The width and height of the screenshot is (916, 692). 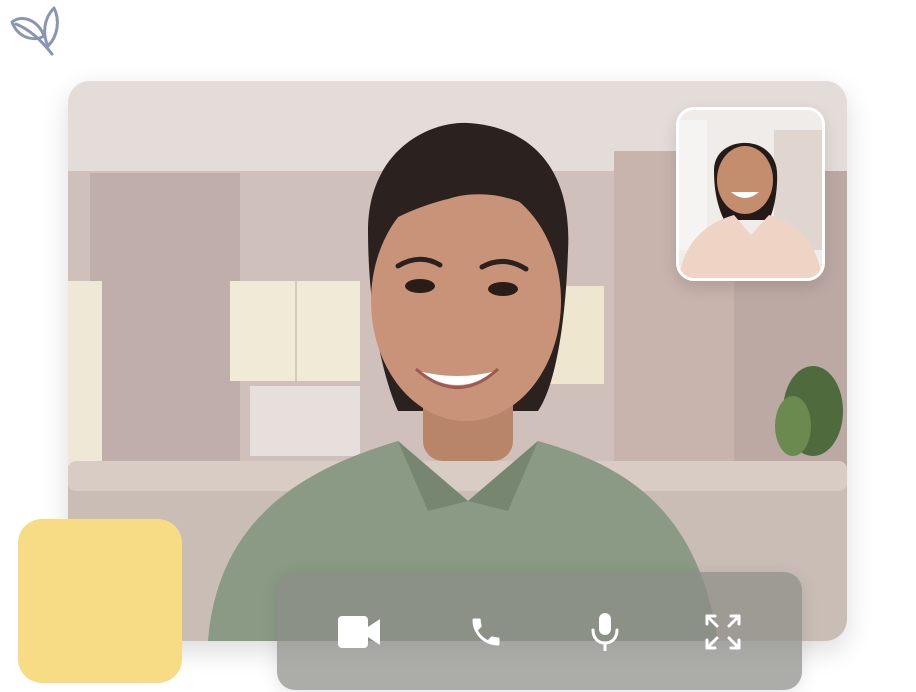 I want to click on call-button, so click(x=486, y=632).